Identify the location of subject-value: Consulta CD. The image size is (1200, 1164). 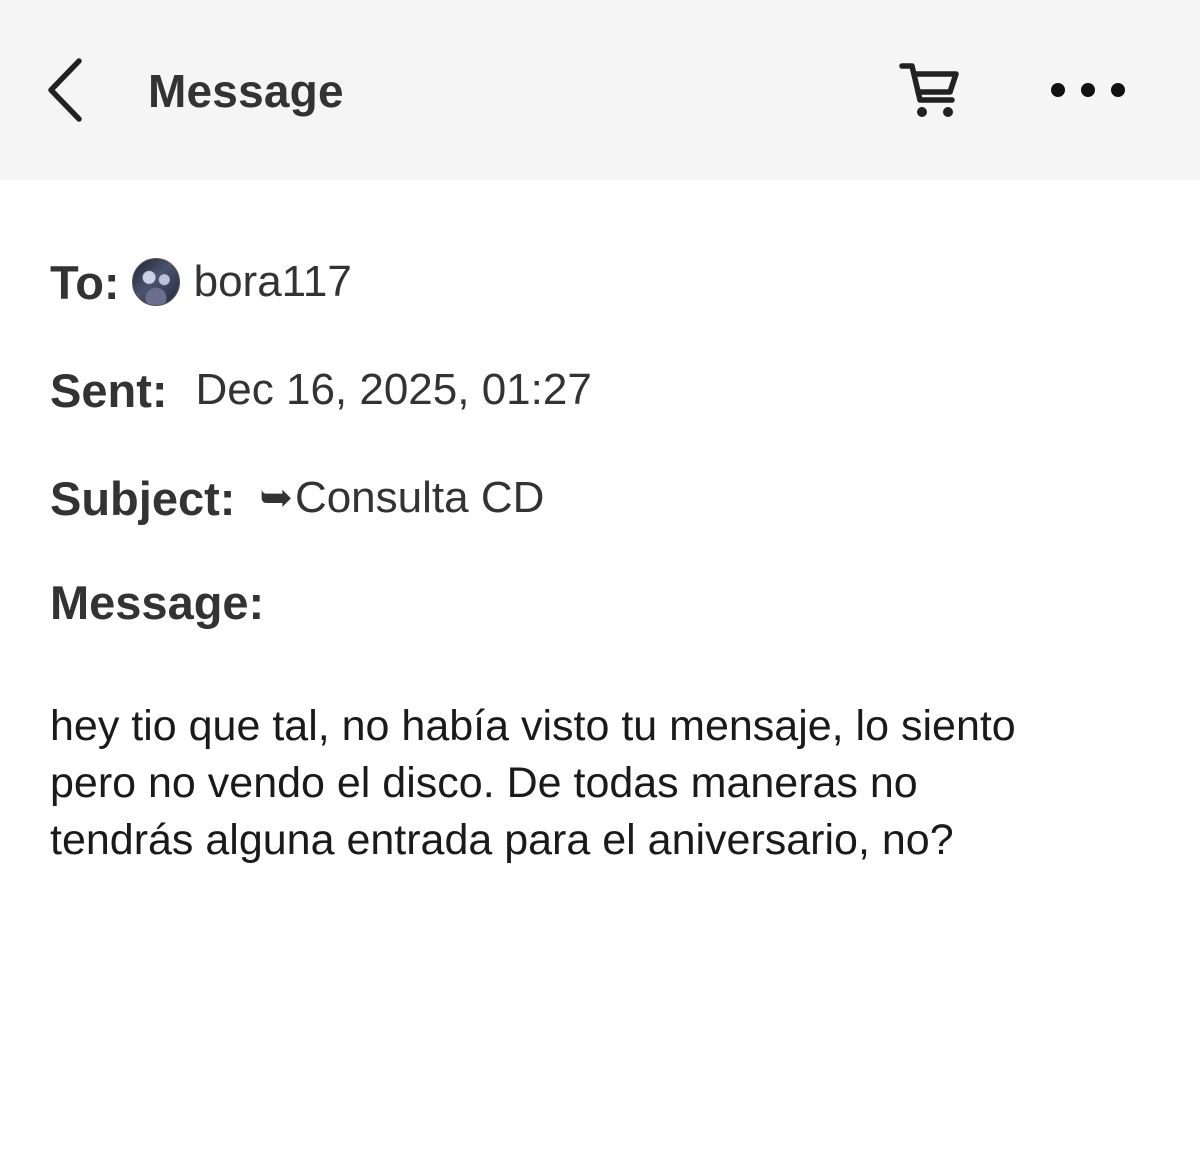
(419, 497).